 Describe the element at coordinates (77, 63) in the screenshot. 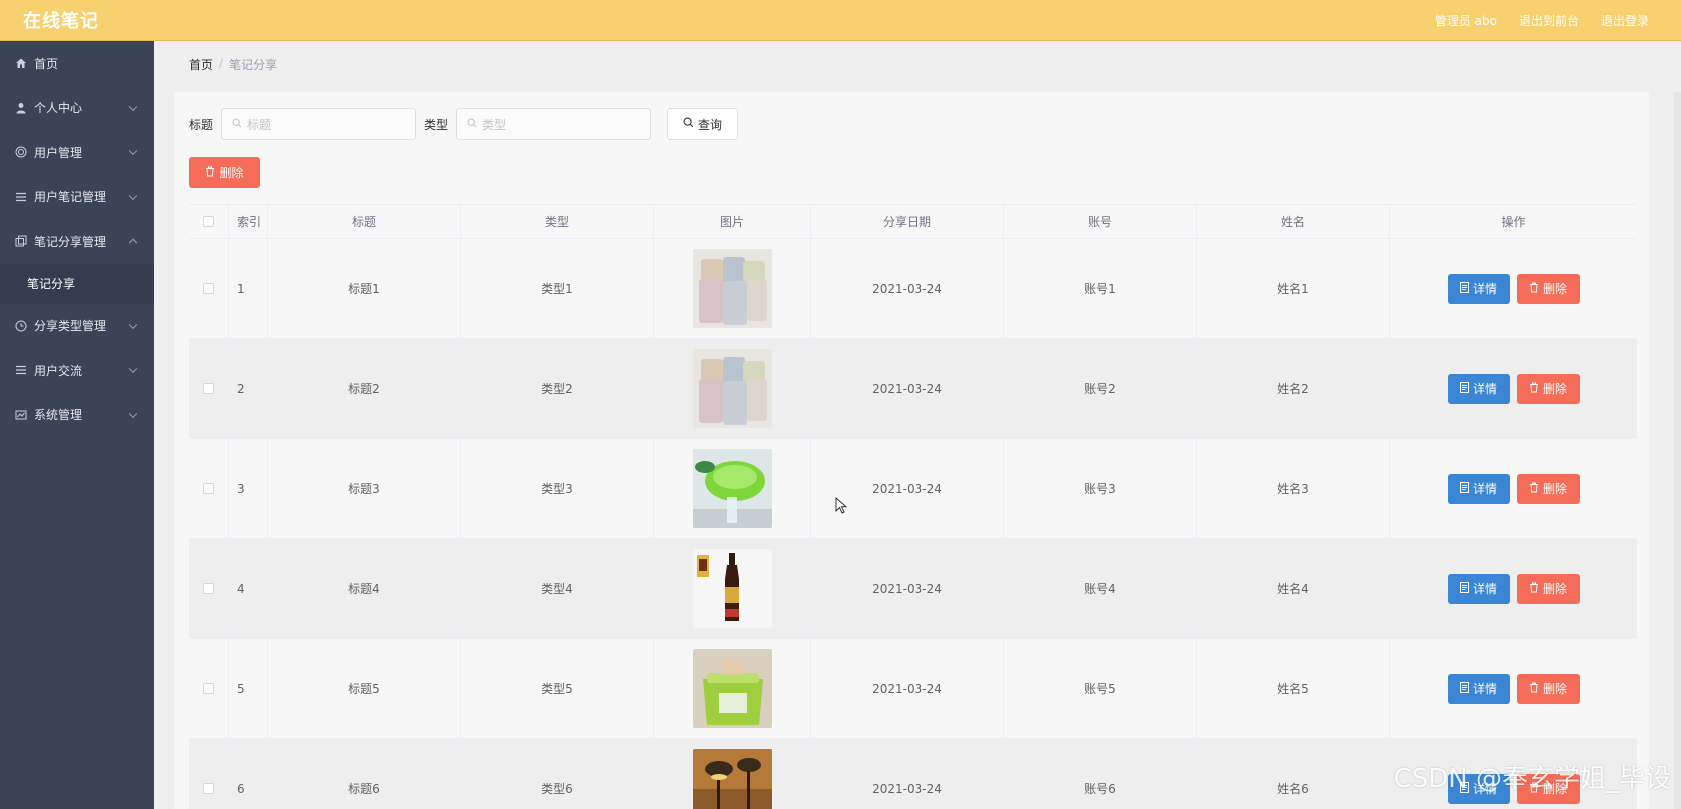

I see `sidebar-item-home: 首页` at that location.